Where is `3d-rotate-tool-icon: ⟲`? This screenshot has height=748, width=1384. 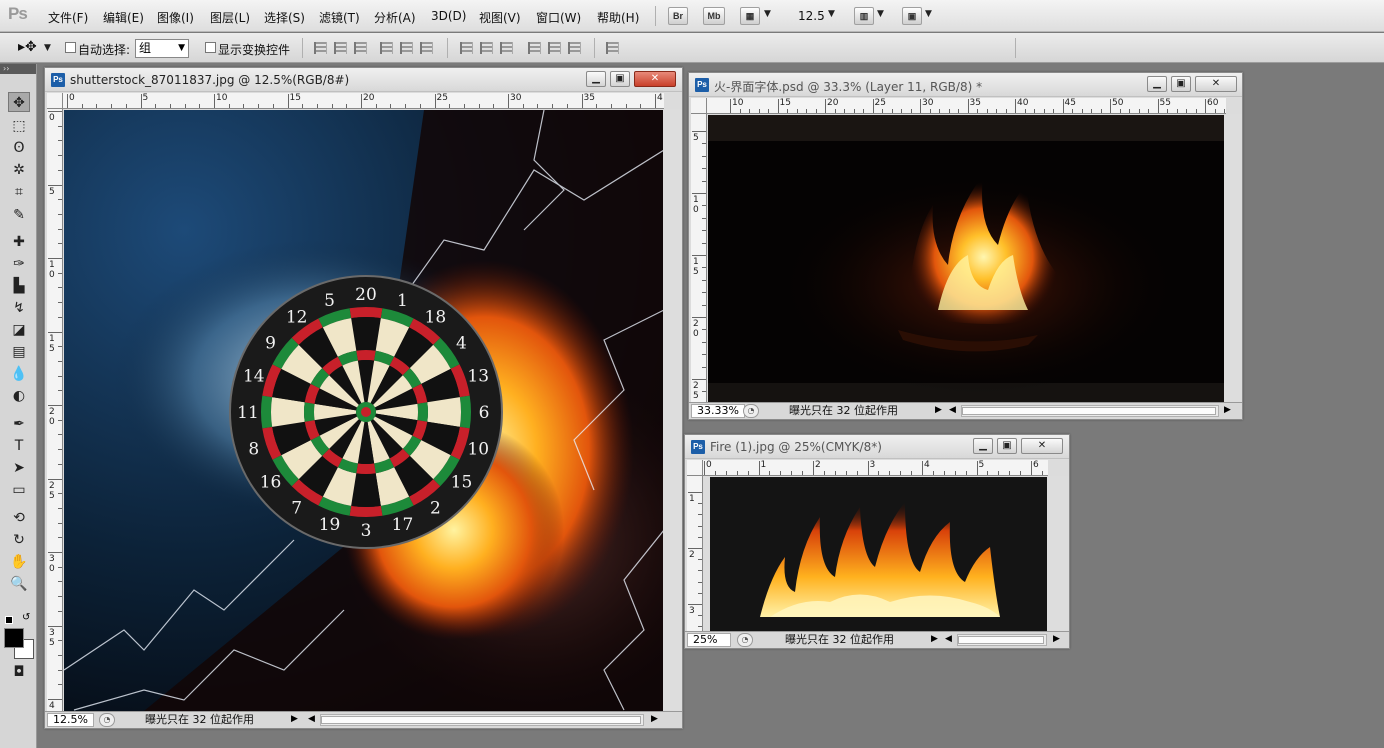 3d-rotate-tool-icon: ⟲ is located at coordinates (19, 518).